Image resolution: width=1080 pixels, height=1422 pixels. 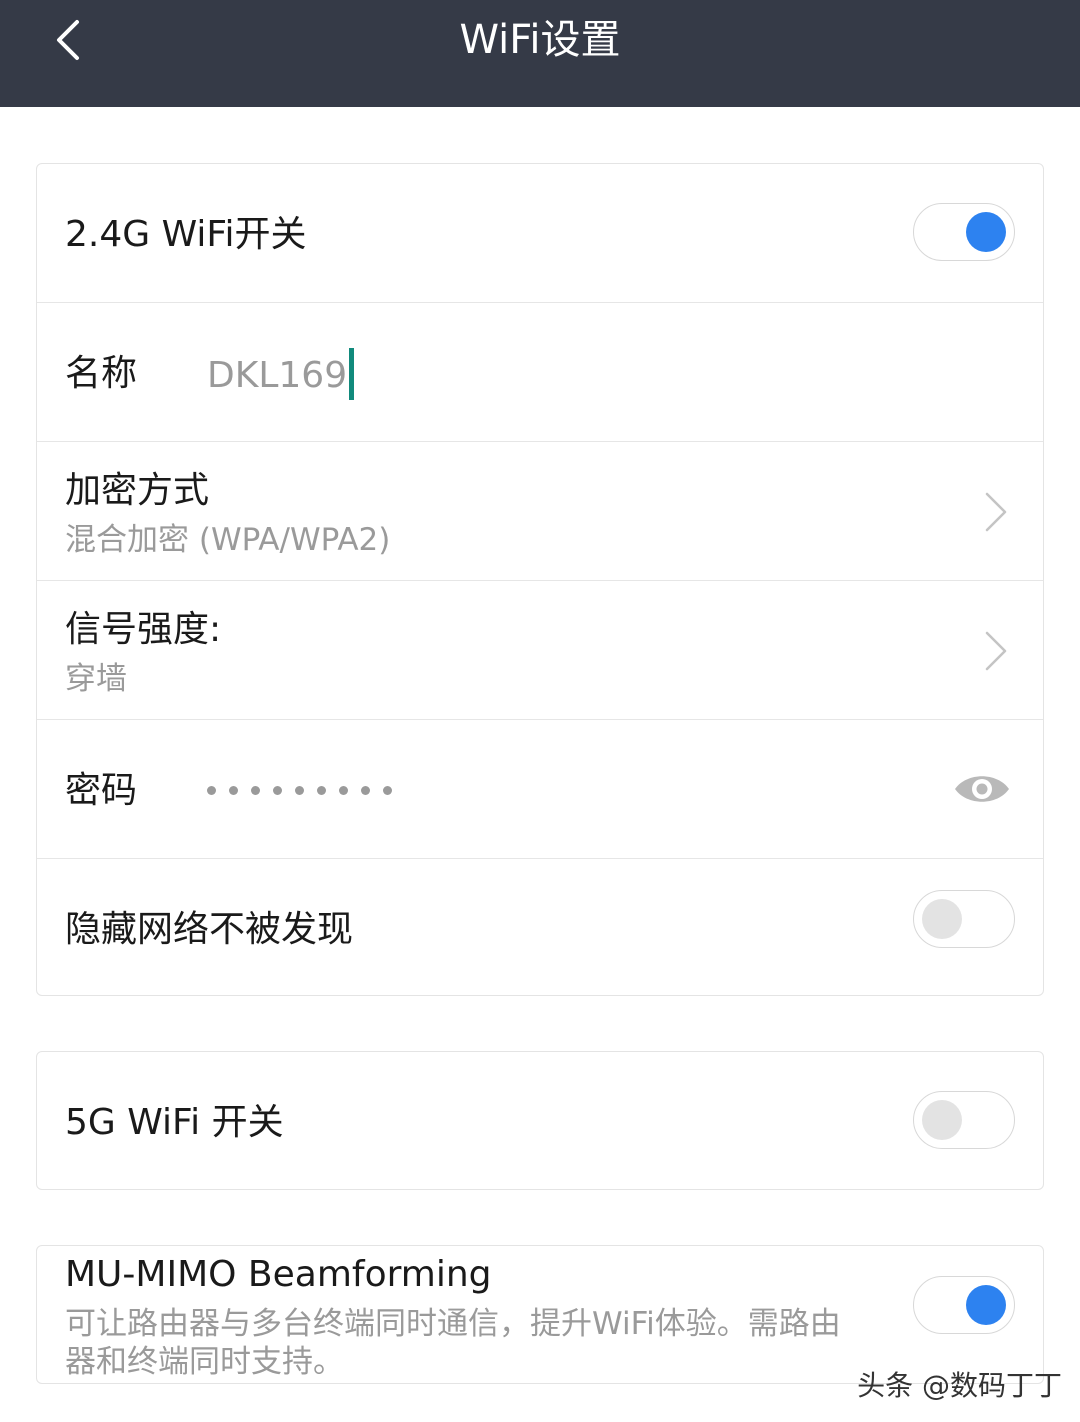 I want to click on eye-icon, so click(x=982, y=789).